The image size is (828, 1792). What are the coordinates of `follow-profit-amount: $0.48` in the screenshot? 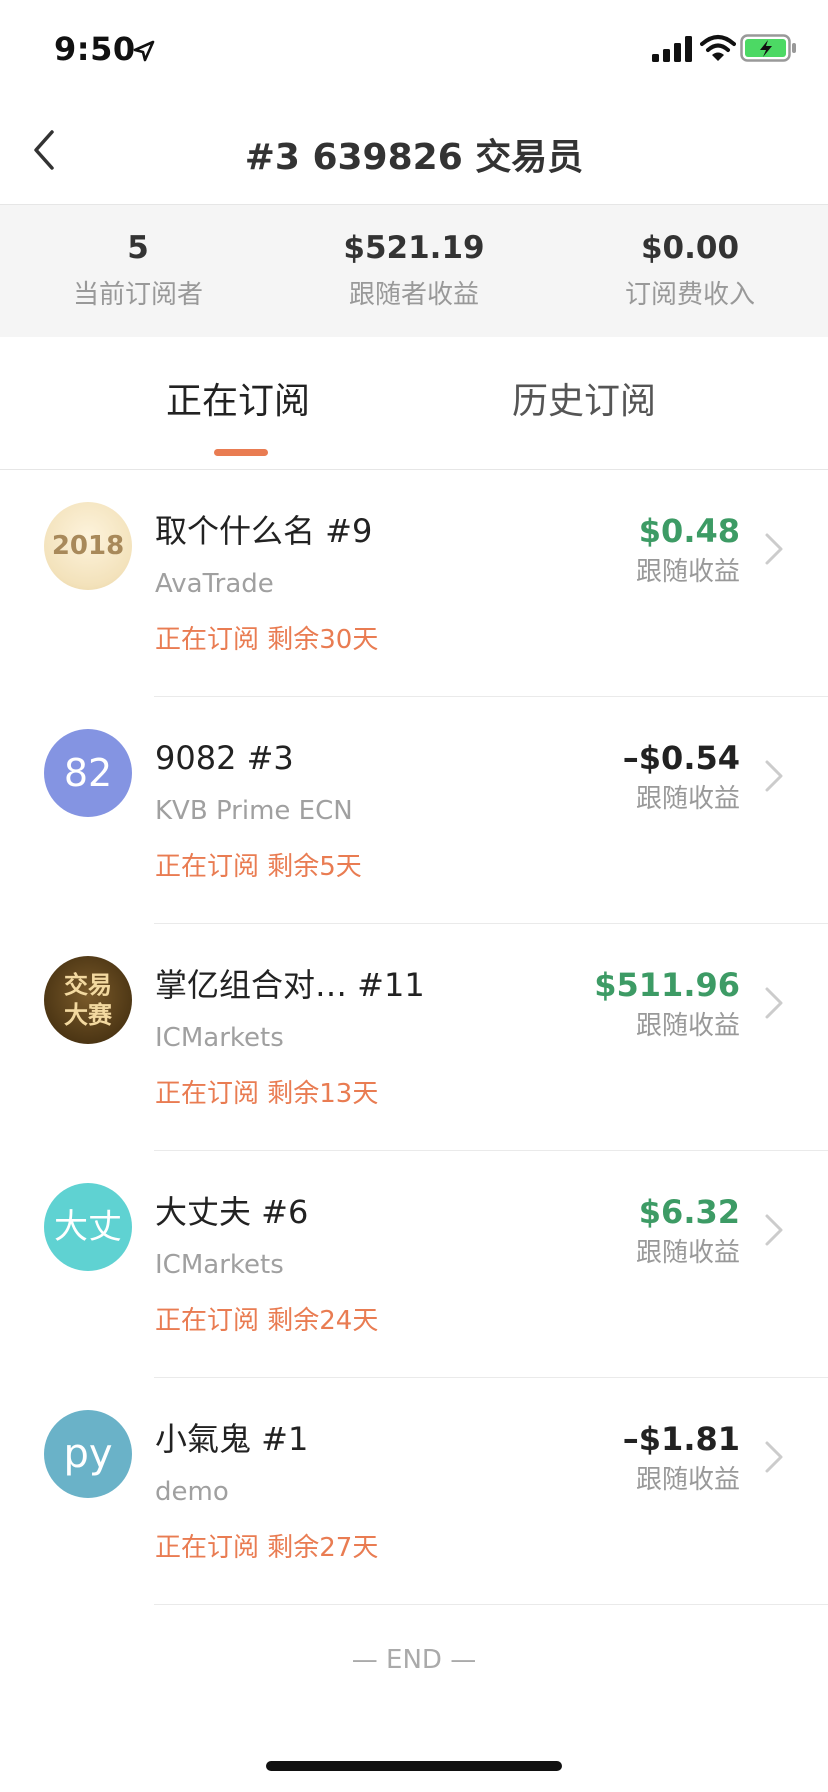 It's located at (689, 531).